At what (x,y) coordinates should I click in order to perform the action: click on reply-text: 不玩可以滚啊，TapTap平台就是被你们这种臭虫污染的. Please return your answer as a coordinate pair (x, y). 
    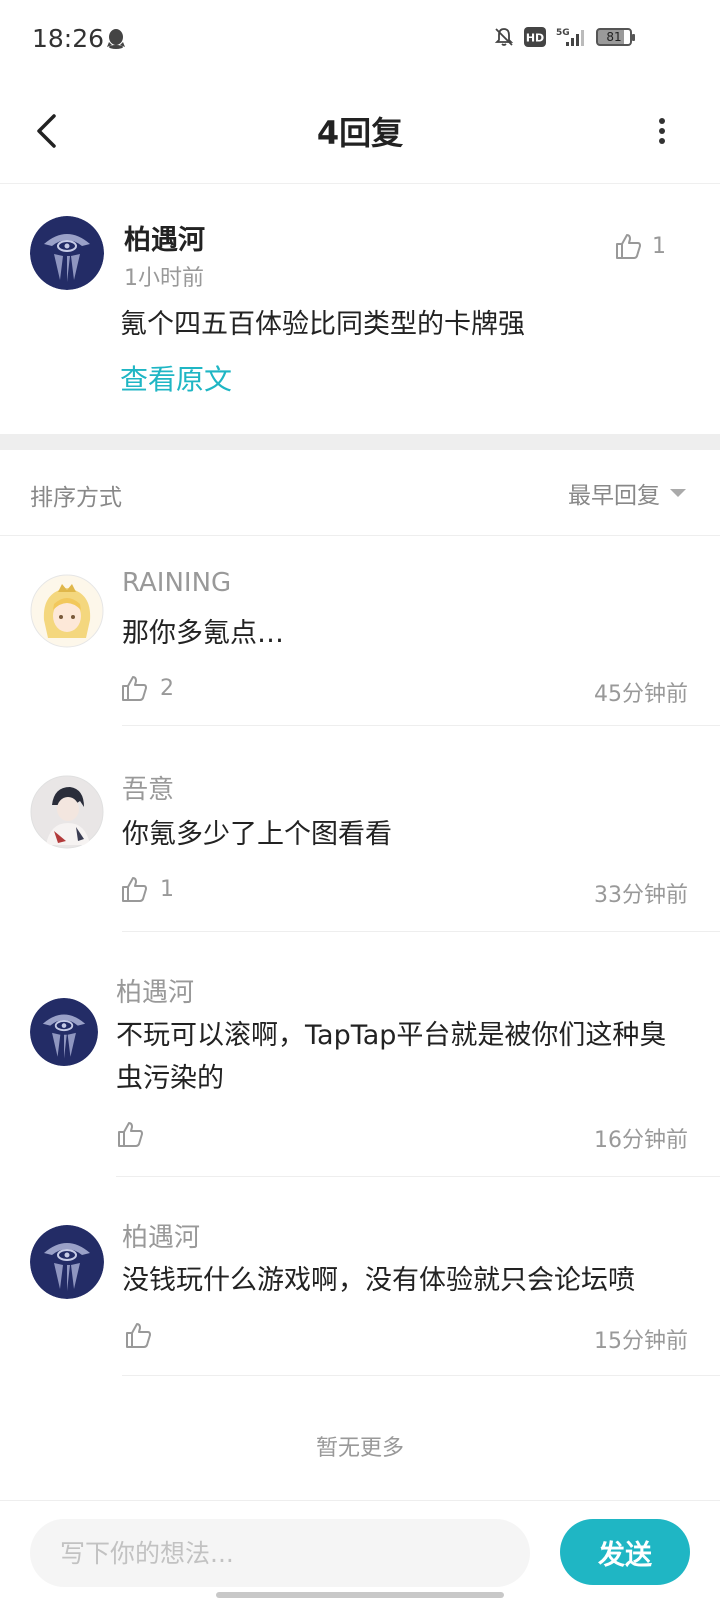
    Looking at the image, I should click on (391, 1057).